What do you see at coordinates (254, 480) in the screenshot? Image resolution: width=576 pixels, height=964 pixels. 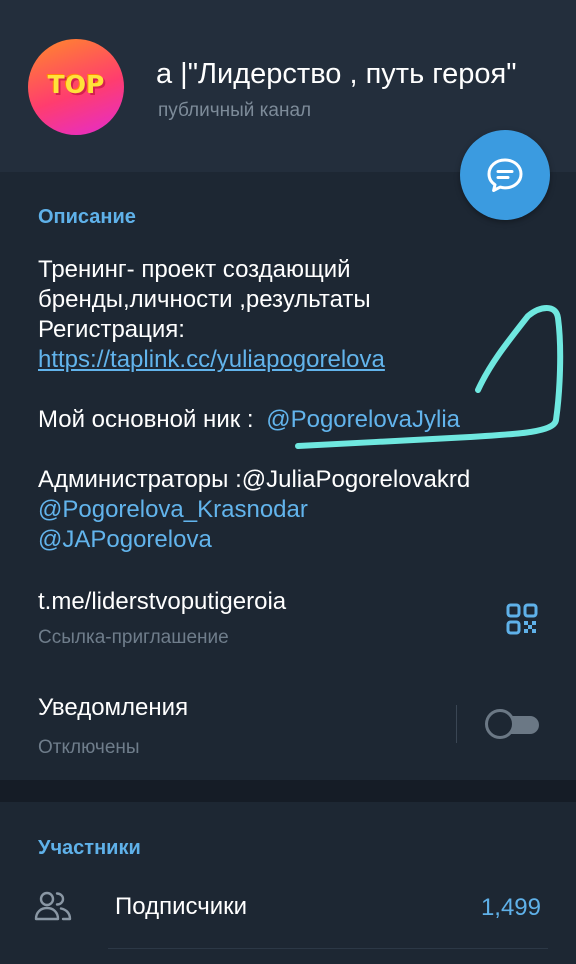 I see `admins-label: Администраторы :@JuliaPogorelovakrd` at bounding box center [254, 480].